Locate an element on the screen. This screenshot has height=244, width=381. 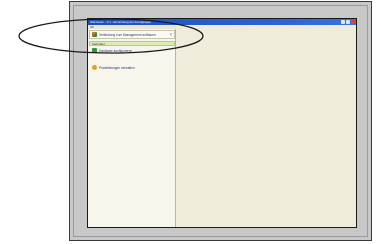
window-controls is located at coordinates (348, 22).